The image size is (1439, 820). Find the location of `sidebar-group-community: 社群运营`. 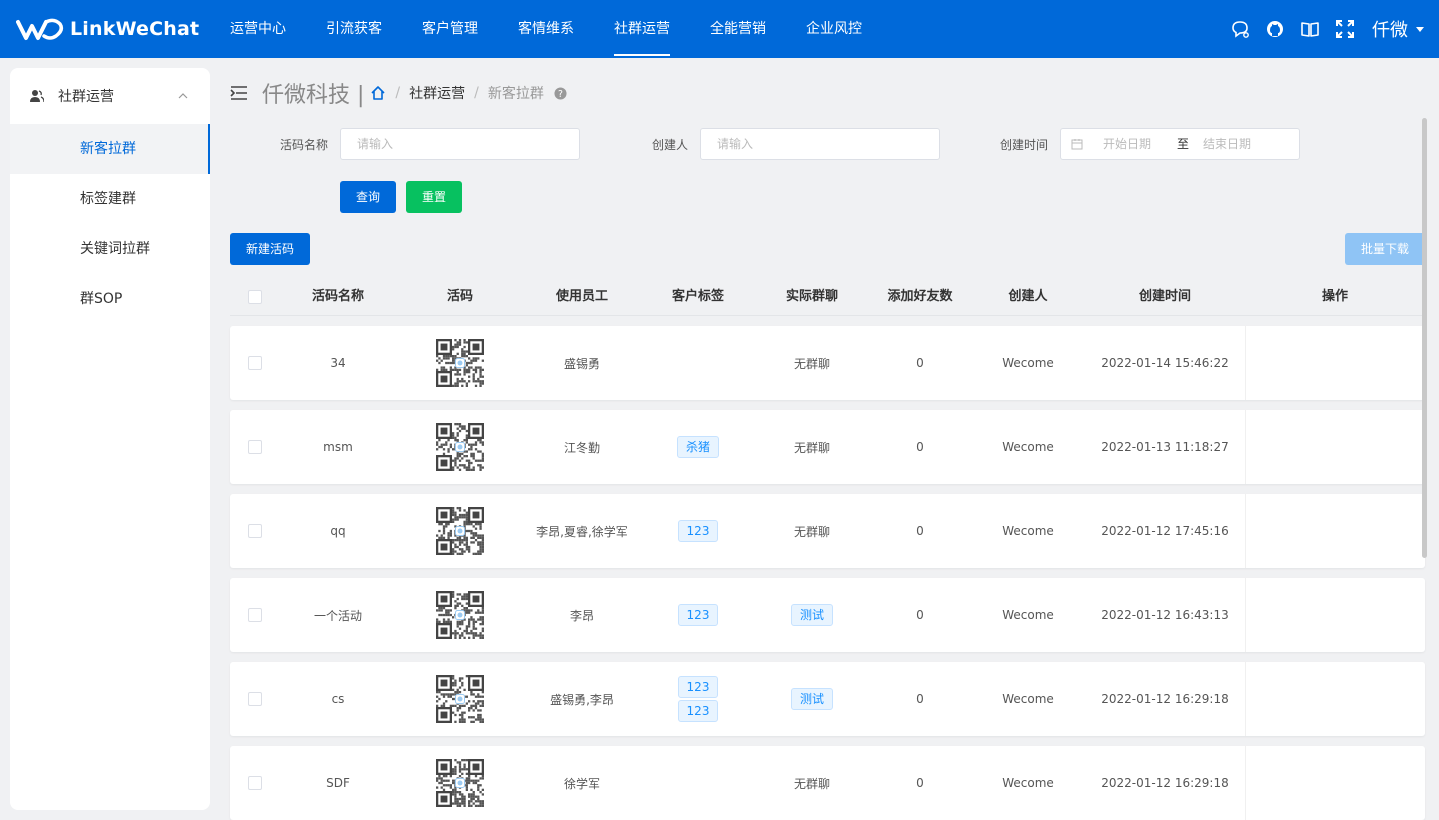

sidebar-group-community: 社群运营 is located at coordinates (110, 96).